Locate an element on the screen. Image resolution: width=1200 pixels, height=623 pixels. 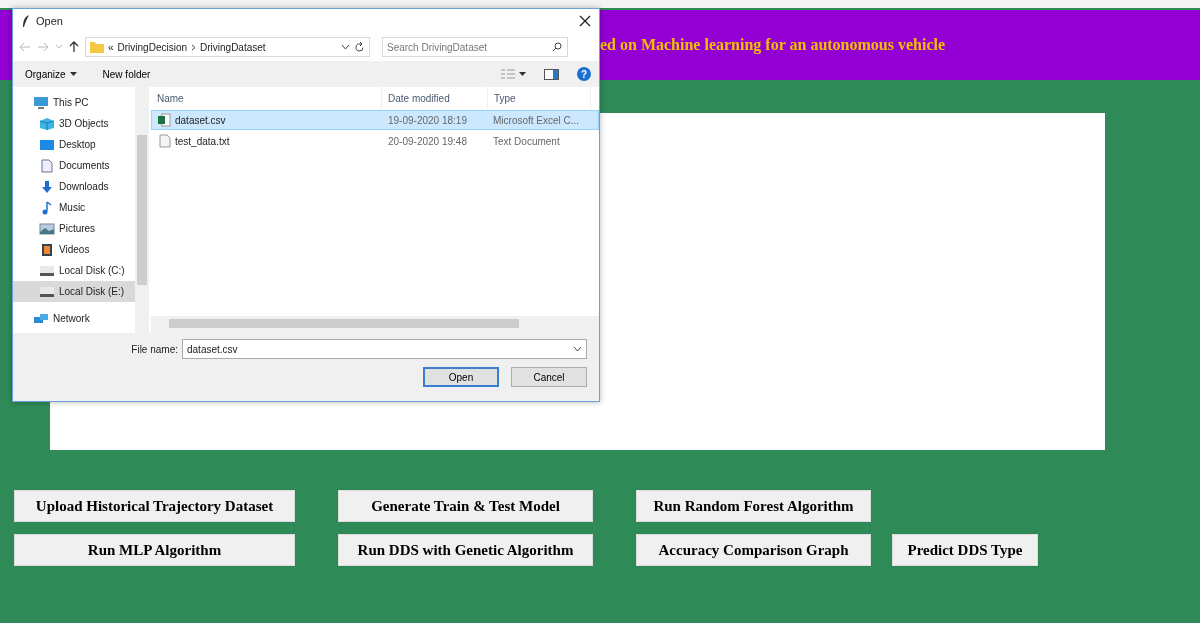
breadcrumb-prefix: « is located at coordinates (111, 47).